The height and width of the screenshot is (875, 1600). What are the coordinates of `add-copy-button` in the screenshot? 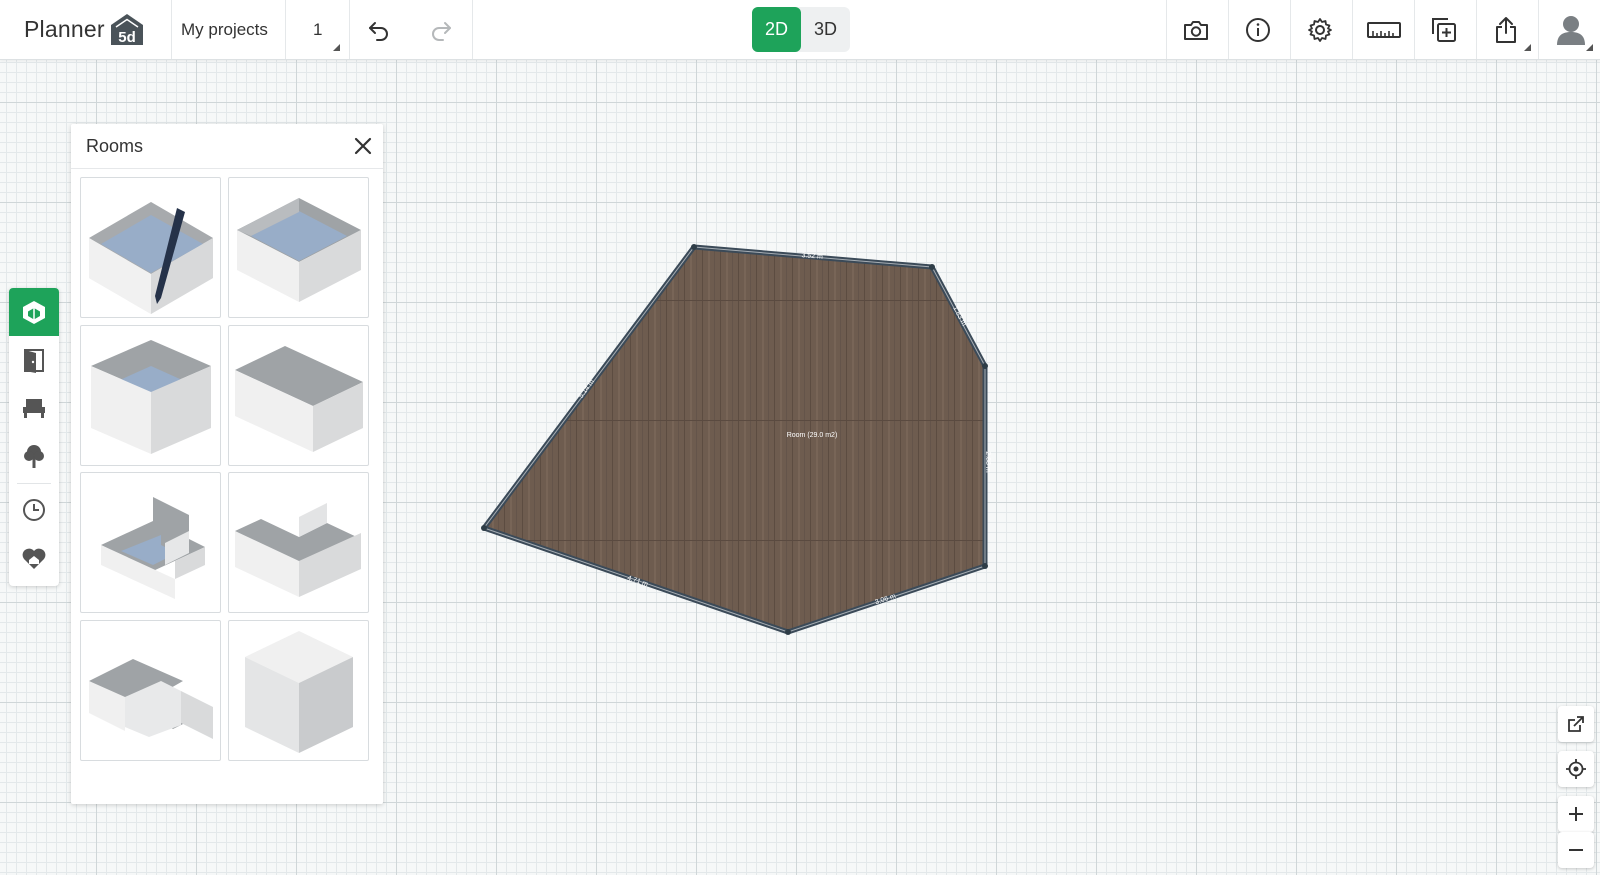 It's located at (1444, 30).